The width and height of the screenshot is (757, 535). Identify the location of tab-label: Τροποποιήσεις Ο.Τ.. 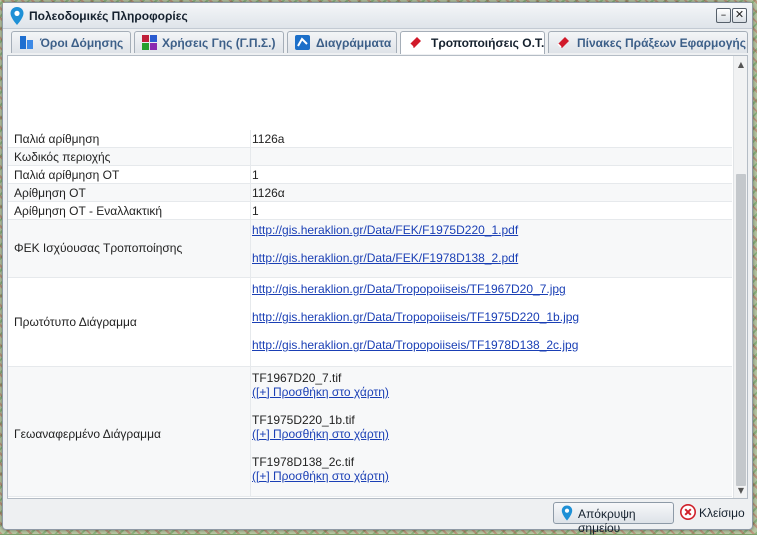
(488, 43).